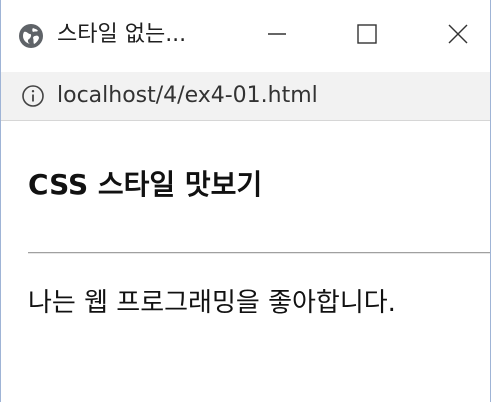  What do you see at coordinates (33, 96) in the screenshot?
I see `info-icon` at bounding box center [33, 96].